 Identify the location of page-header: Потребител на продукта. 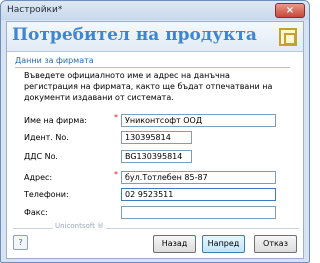
(155, 37).